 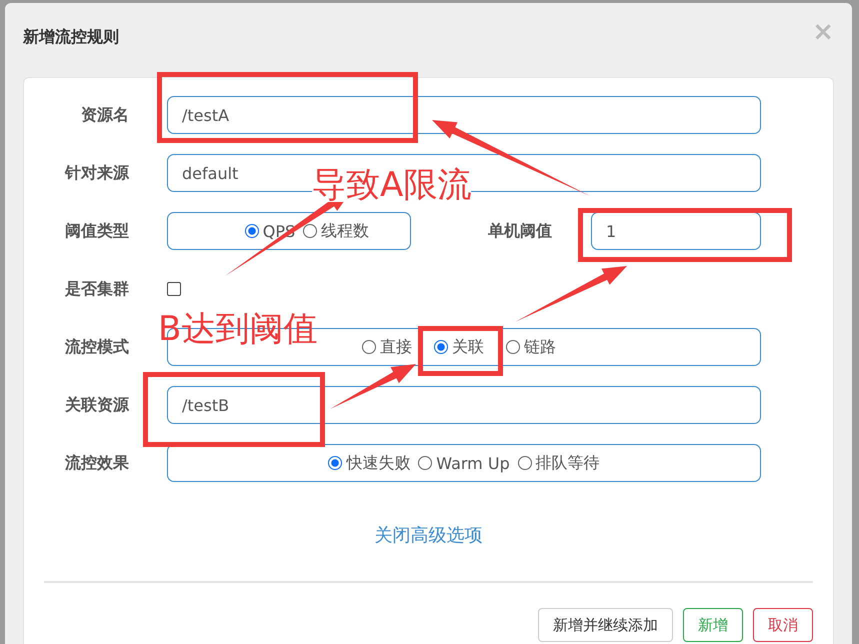 What do you see at coordinates (71, 37) in the screenshot?
I see `dialog-title: 新增流控规则` at bounding box center [71, 37].